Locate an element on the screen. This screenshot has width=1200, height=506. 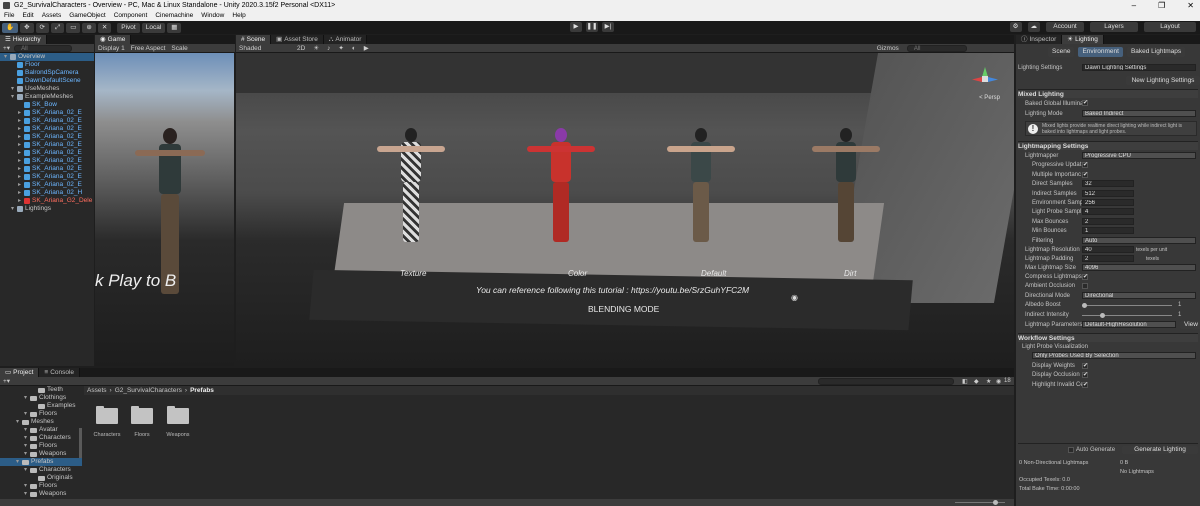
lighting-toggle-icon: ☀ is located at coordinates (316, 48).